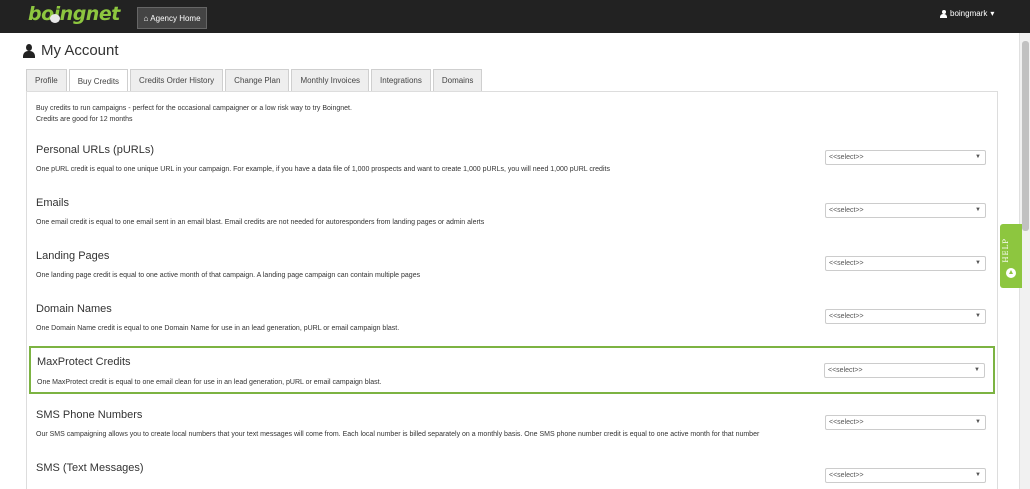 The height and width of the screenshot is (489, 1030). I want to click on intro-line-2: Credits are good for 12 months, so click(84, 119).